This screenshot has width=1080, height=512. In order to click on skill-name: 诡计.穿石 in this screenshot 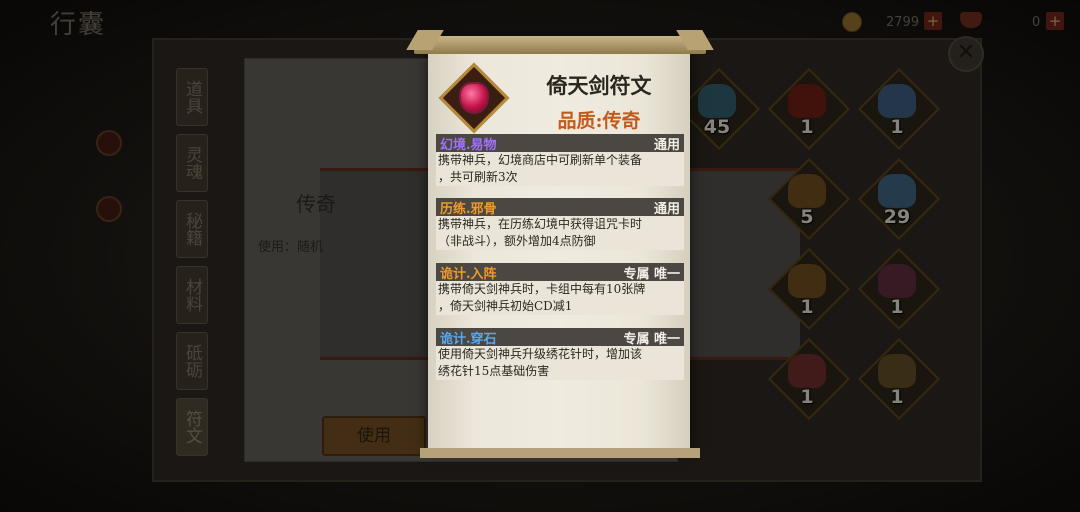, I will do `click(468, 339)`.